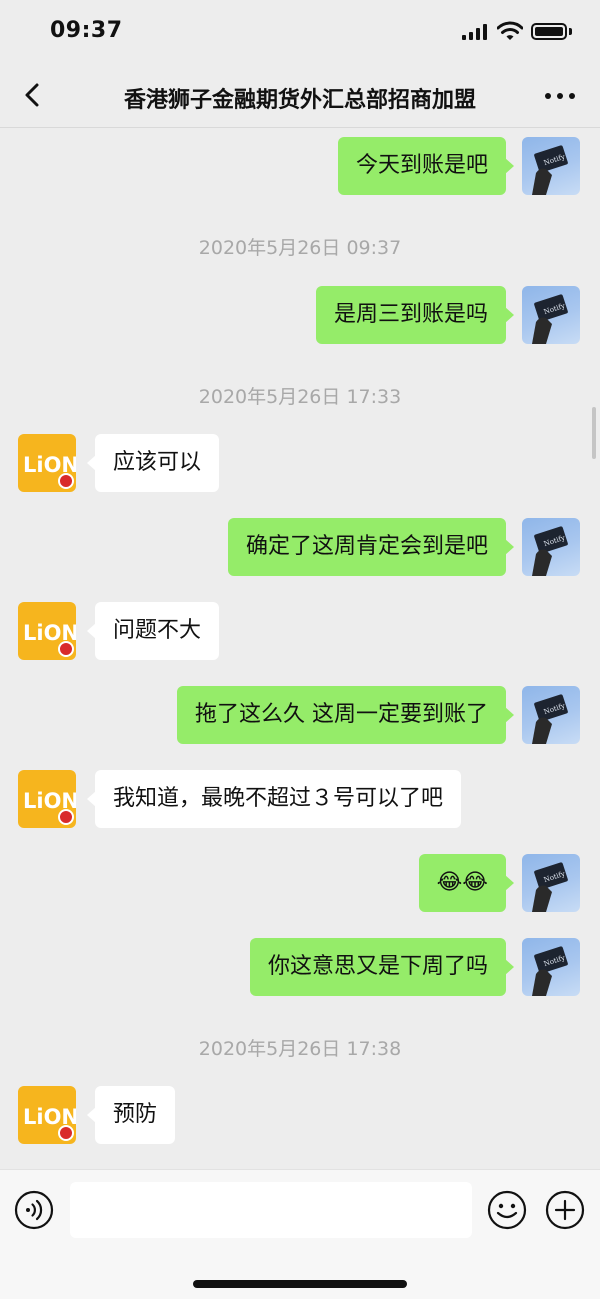 Image resolution: width=600 pixels, height=1299 pixels. What do you see at coordinates (371, 547) in the screenshot?
I see `message-bubble-sent: 确定了这周肯定会到是吧` at bounding box center [371, 547].